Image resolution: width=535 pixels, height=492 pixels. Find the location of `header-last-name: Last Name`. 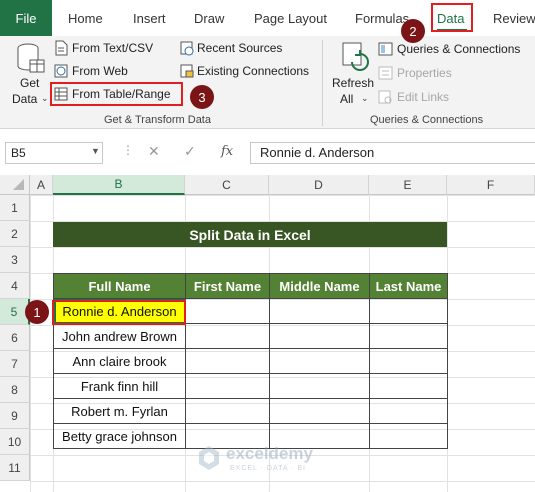

header-last-name: Last Name is located at coordinates (408, 286).